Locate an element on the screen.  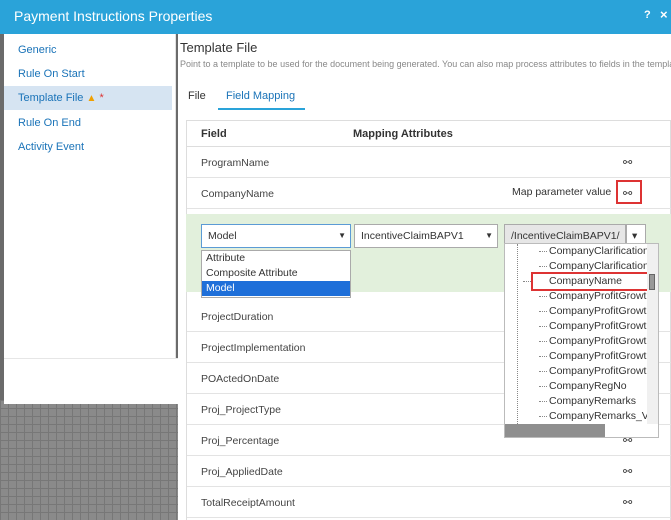
sidebar-item-label: Activity Event is located at coordinates (51, 147).